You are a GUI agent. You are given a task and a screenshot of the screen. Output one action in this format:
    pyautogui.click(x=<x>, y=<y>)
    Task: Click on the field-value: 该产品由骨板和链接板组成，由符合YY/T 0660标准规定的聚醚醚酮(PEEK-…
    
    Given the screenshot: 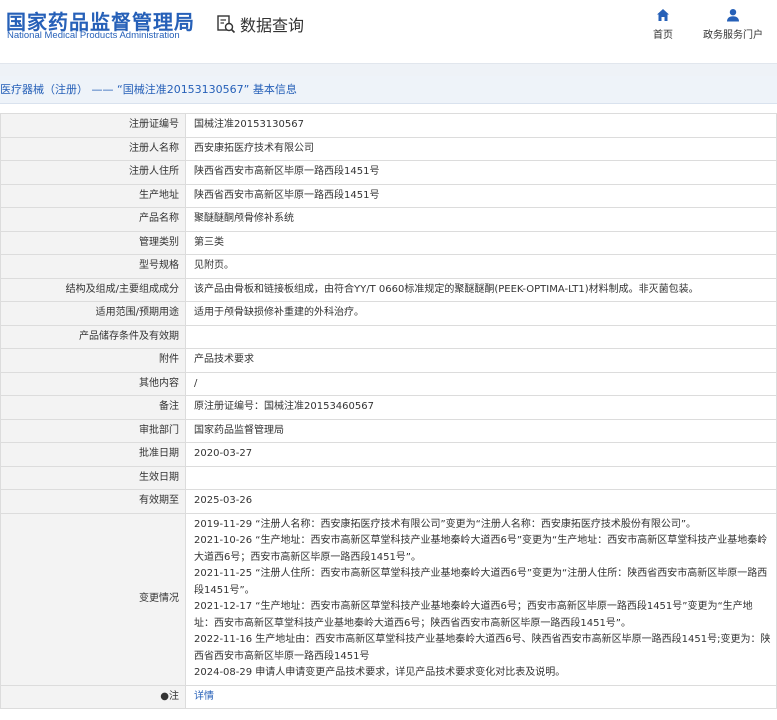 What is the action you would take?
    pyautogui.click(x=481, y=289)
    